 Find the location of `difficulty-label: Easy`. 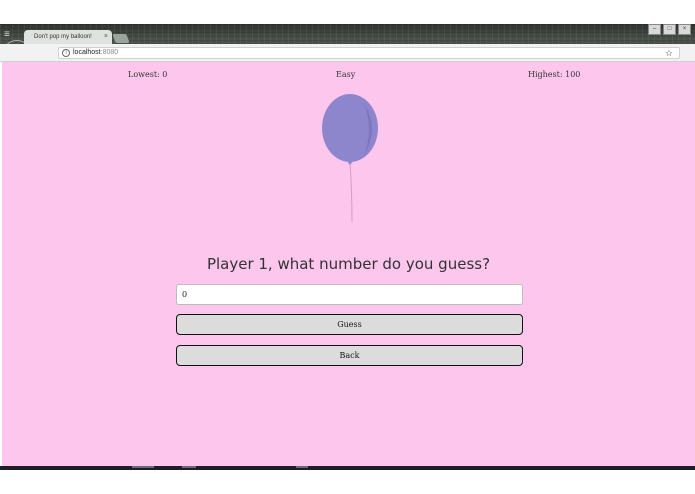

difficulty-label: Easy is located at coordinates (346, 74).